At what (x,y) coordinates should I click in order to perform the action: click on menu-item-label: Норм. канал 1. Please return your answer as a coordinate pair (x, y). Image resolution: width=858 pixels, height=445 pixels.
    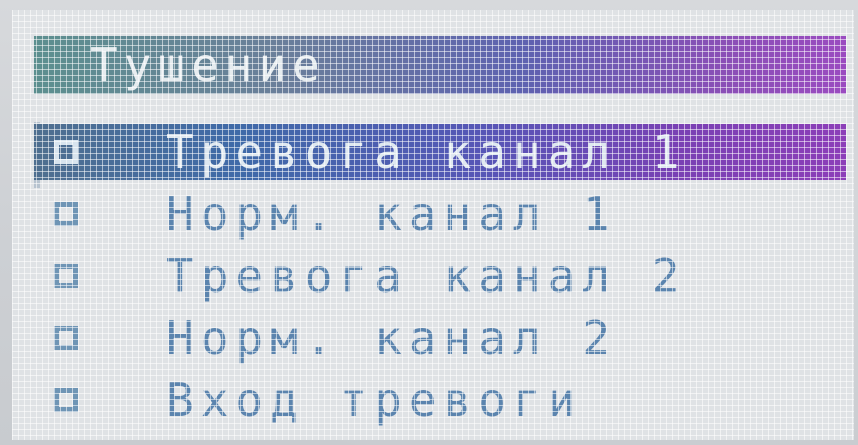
    Looking at the image, I should click on (392, 214).